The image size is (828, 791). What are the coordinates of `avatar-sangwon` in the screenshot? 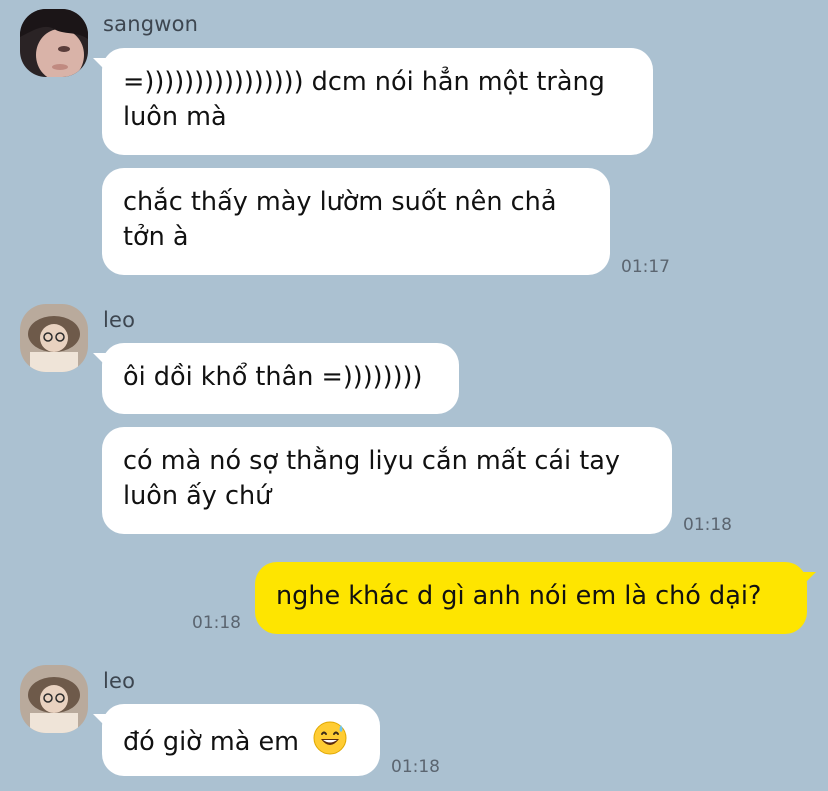 It's located at (54, 43).